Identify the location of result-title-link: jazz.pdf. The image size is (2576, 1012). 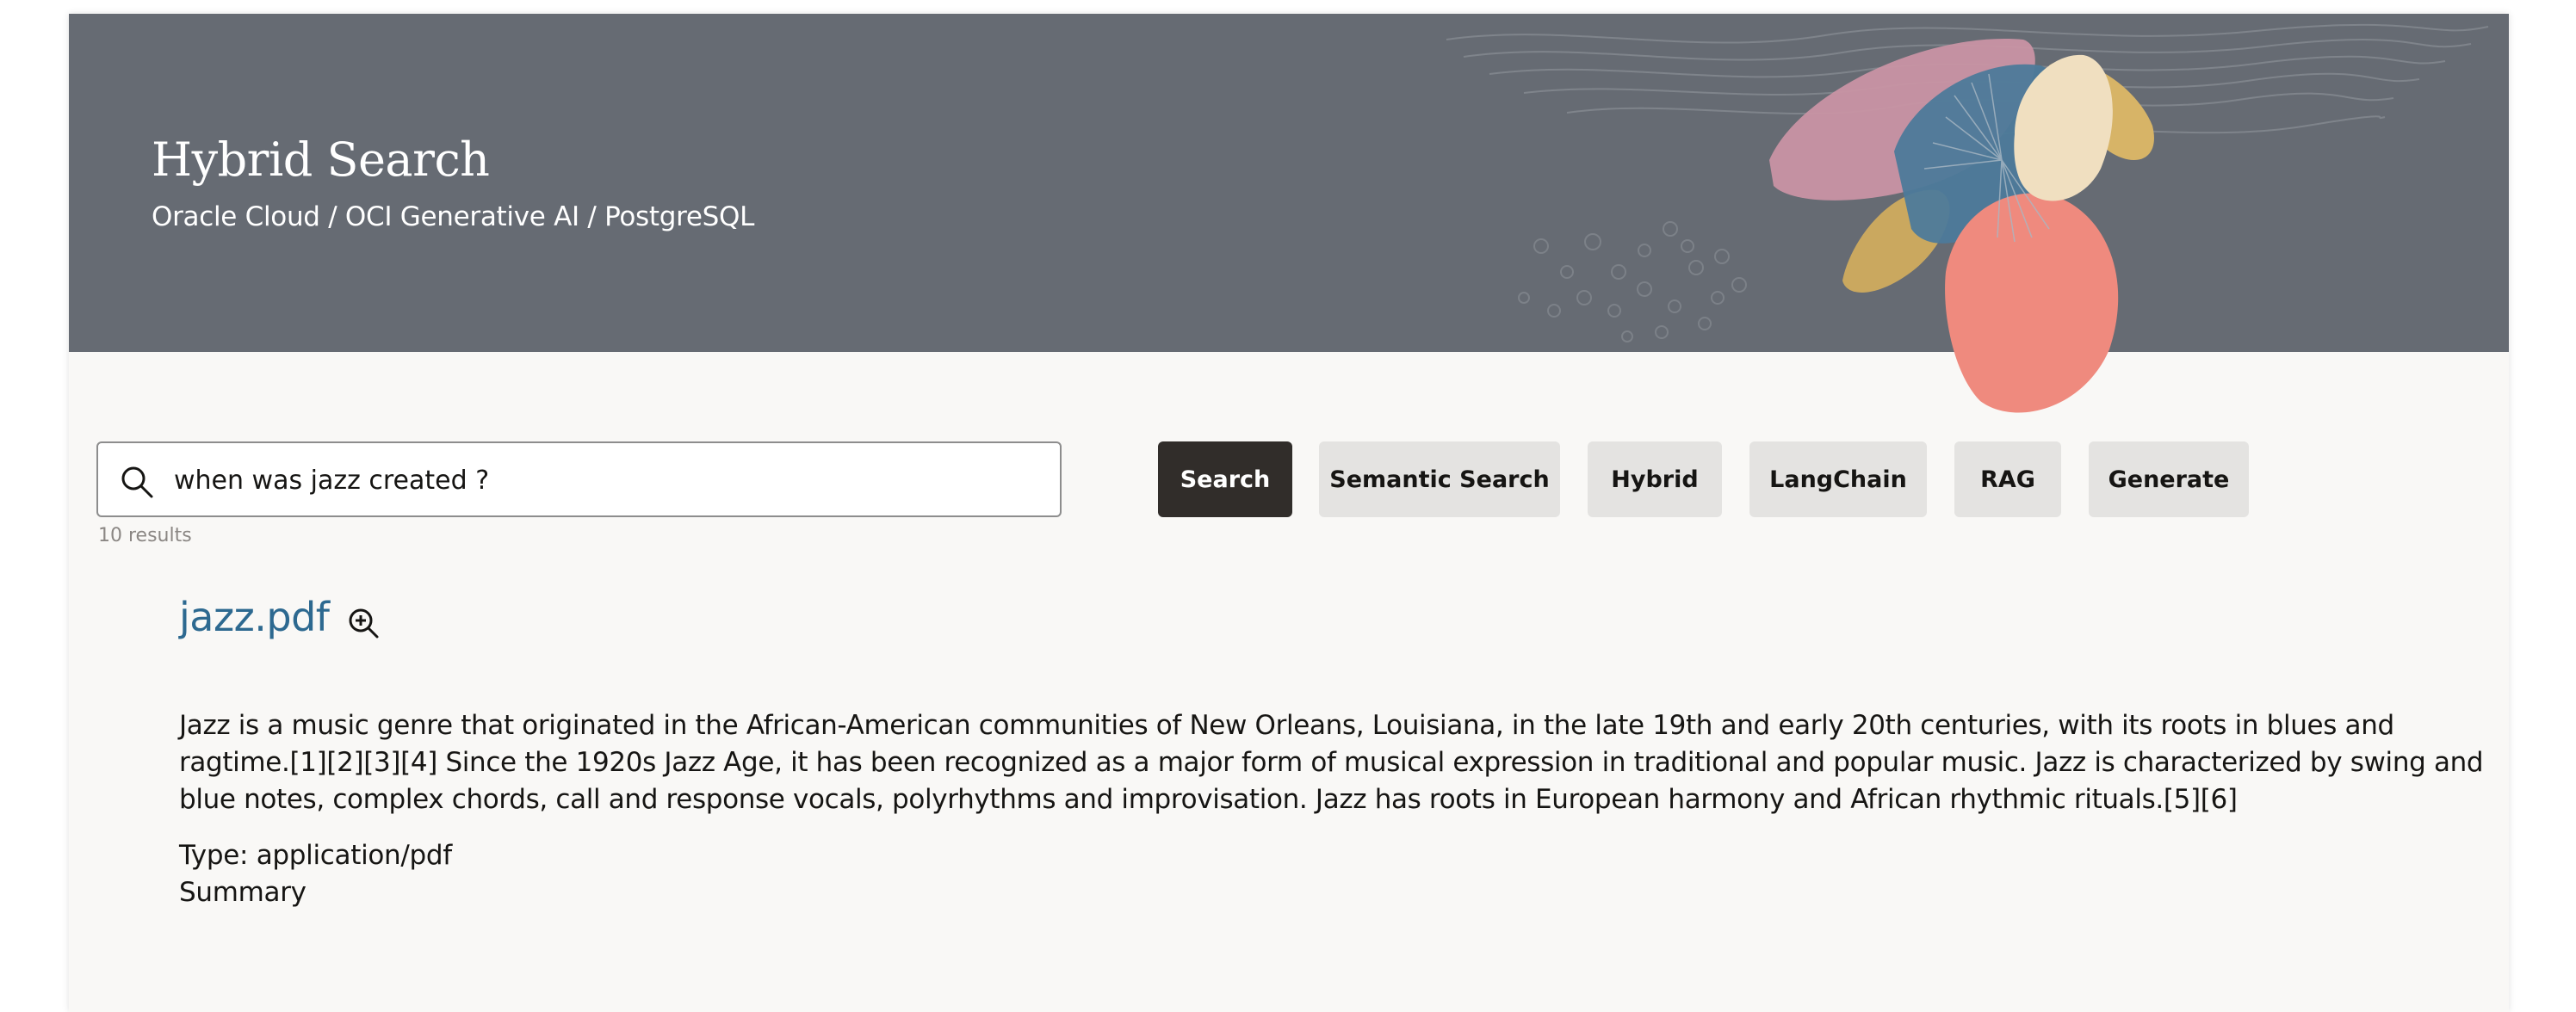
(255, 617).